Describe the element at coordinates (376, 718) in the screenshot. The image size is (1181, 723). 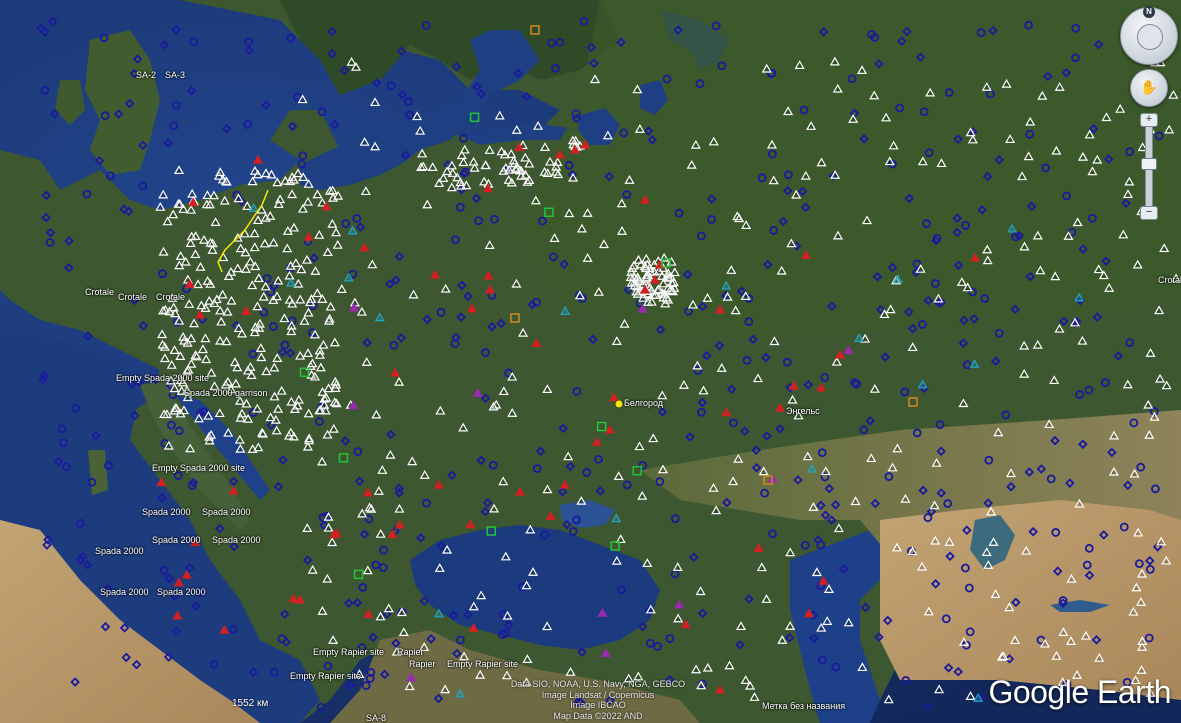
I see `label-sa8: SA-8` at that location.